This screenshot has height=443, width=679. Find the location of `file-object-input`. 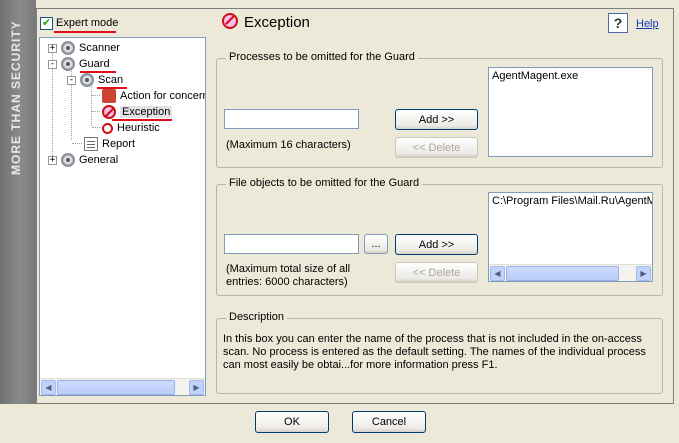

file-object-input is located at coordinates (291, 244).